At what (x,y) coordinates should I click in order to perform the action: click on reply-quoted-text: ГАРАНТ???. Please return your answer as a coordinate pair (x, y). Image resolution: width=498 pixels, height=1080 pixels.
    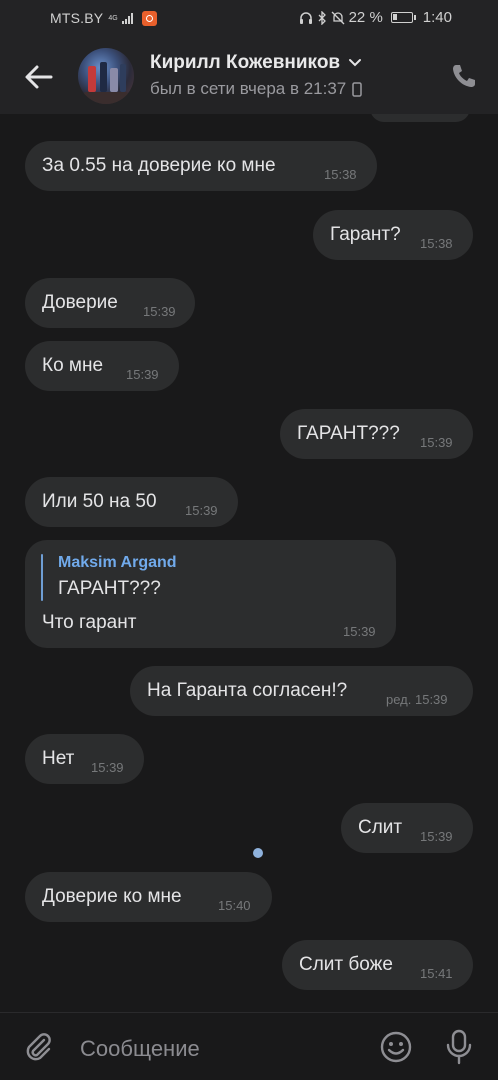
    Looking at the image, I should click on (109, 588).